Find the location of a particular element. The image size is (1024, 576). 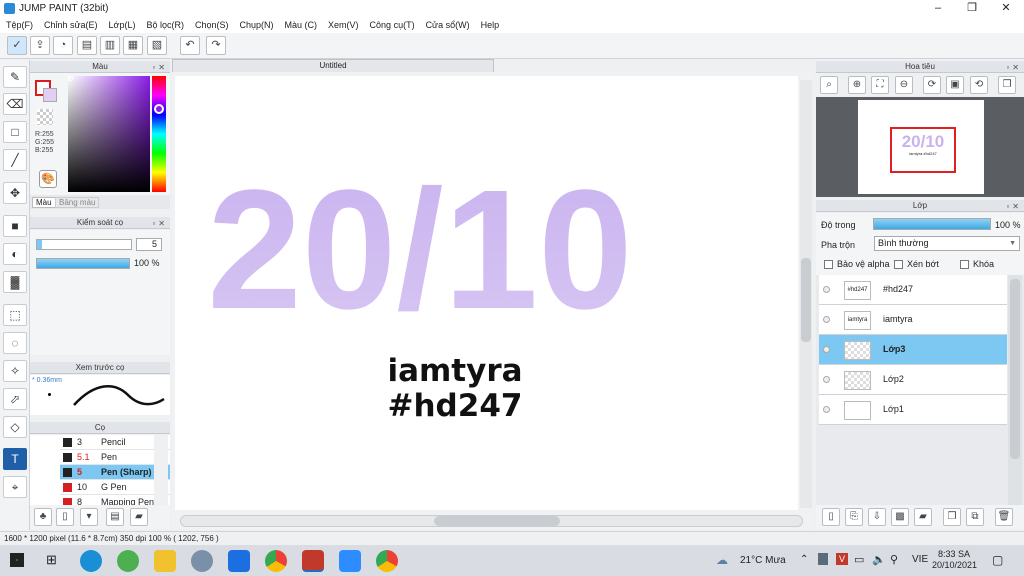

unikey-icon: V is located at coordinates (842, 559).